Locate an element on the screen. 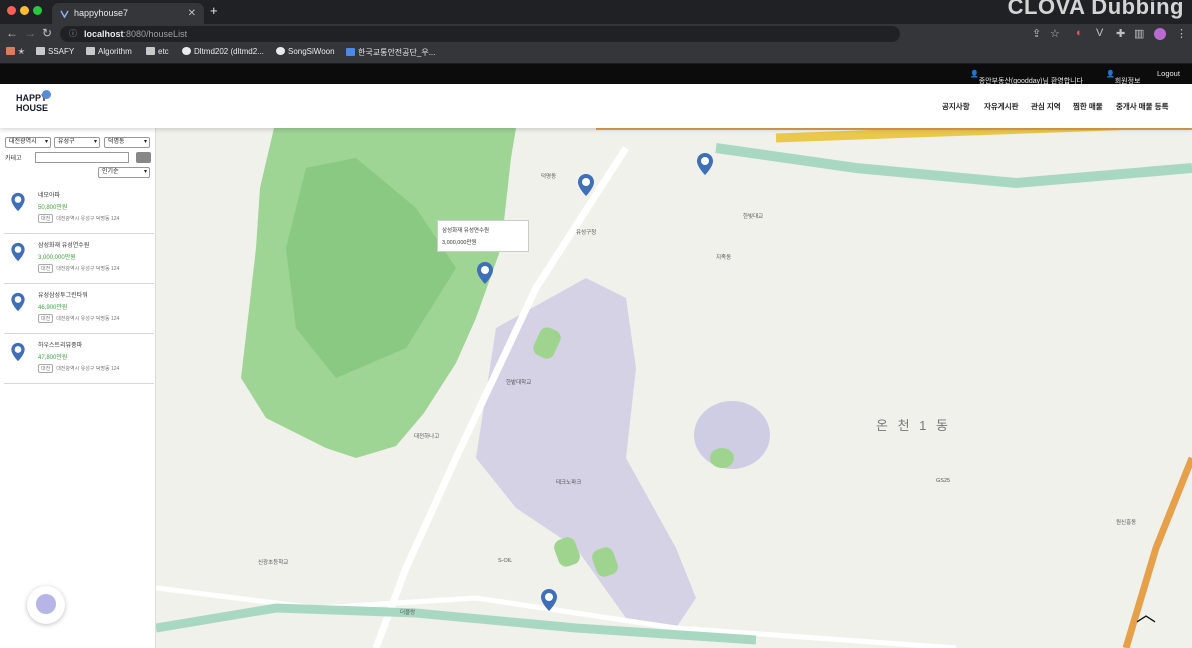 The height and width of the screenshot is (648, 1192). back-icon: ← is located at coordinates (12, 33).